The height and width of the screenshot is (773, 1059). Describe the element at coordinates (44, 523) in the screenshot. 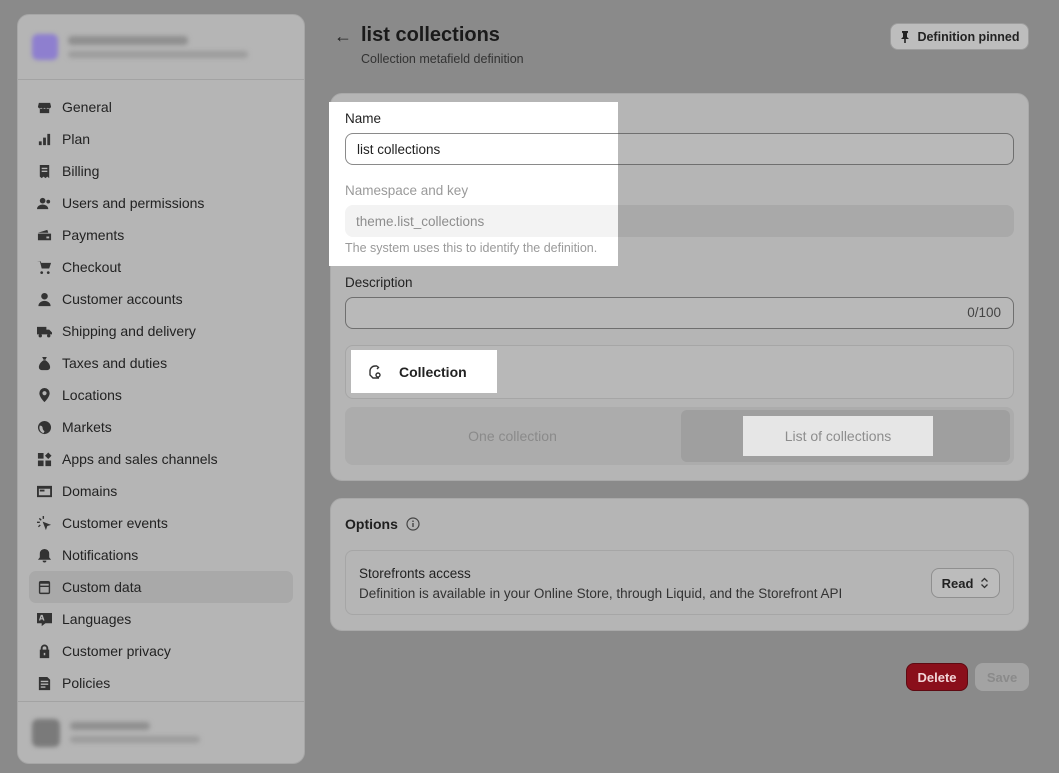

I see `cursor-click-icon` at that location.